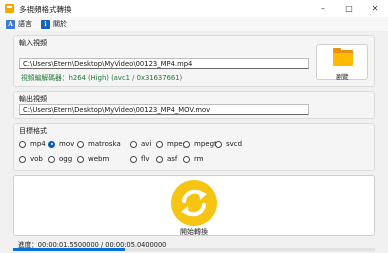 The image size is (388, 253). What do you see at coordinates (375, 8) in the screenshot?
I see `close-icon: ✕` at bounding box center [375, 8].